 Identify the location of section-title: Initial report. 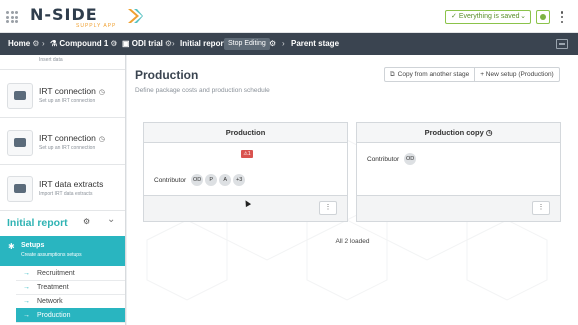
(37, 223).